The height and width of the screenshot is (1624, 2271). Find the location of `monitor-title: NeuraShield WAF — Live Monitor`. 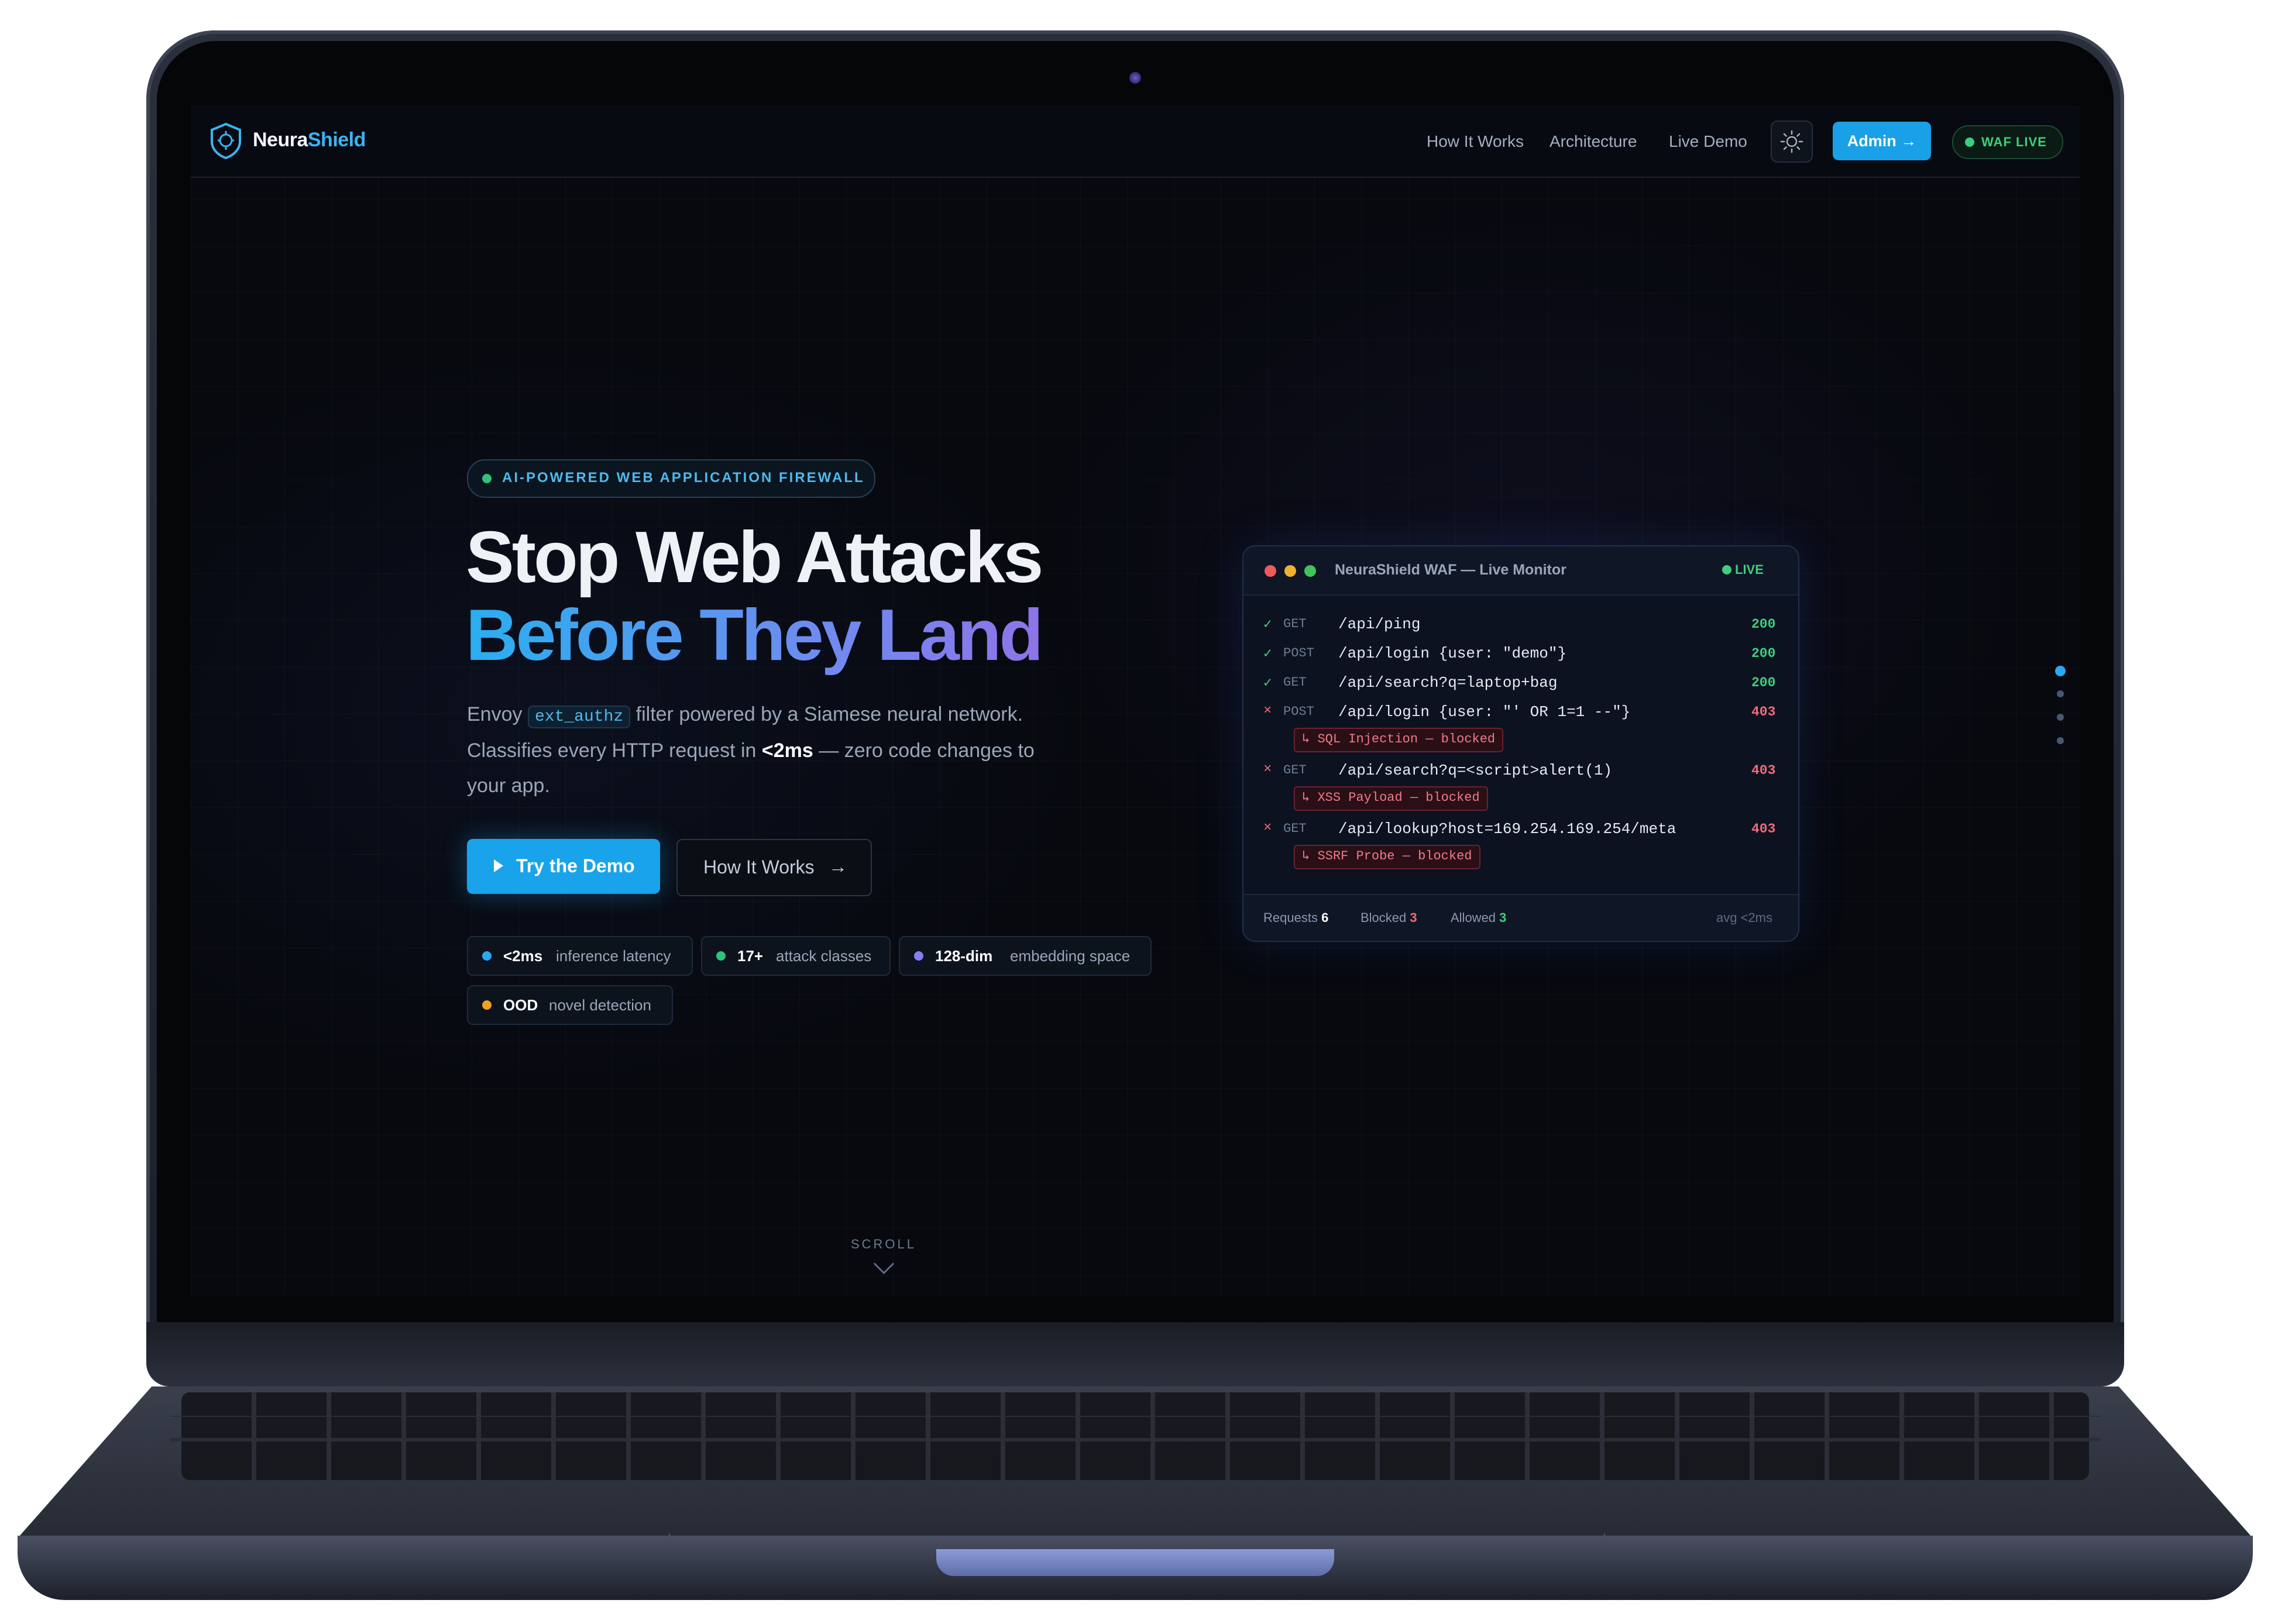

monitor-title: NeuraShield WAF — Live Monitor is located at coordinates (1450, 570).